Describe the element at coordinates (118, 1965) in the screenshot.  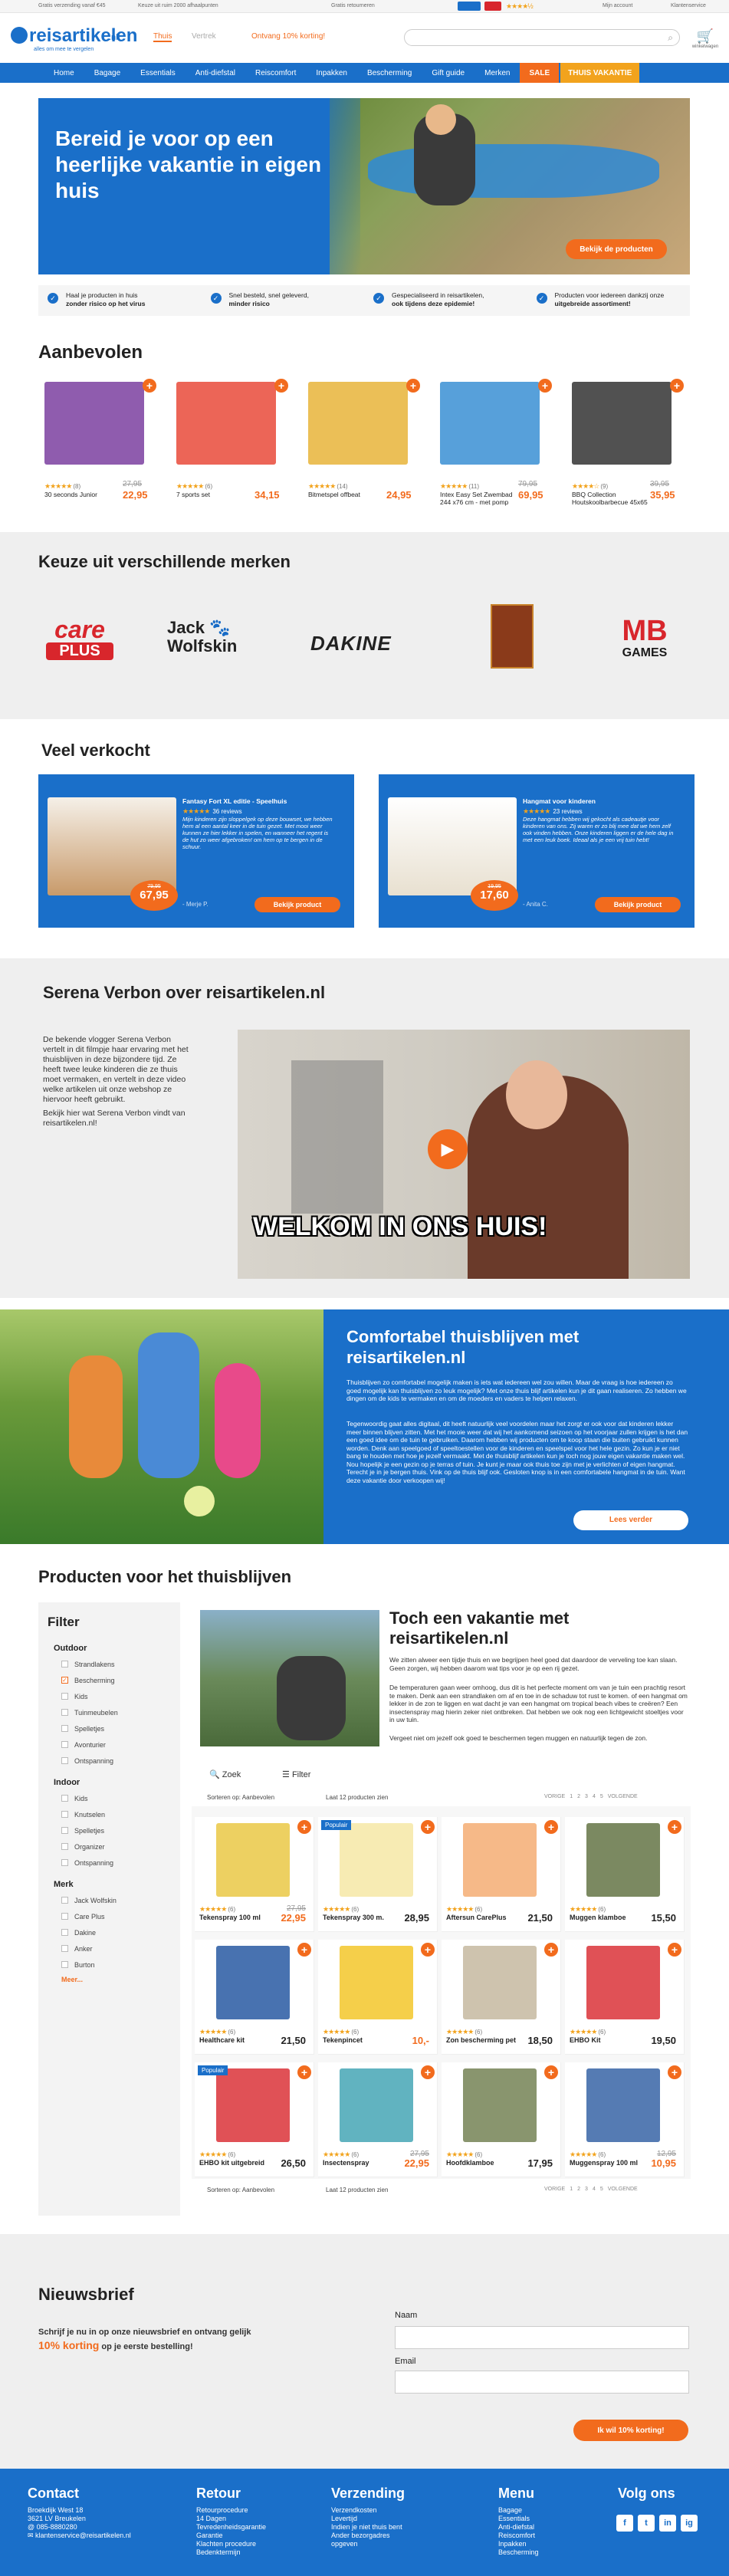
I see `filter-option: Burton` at that location.